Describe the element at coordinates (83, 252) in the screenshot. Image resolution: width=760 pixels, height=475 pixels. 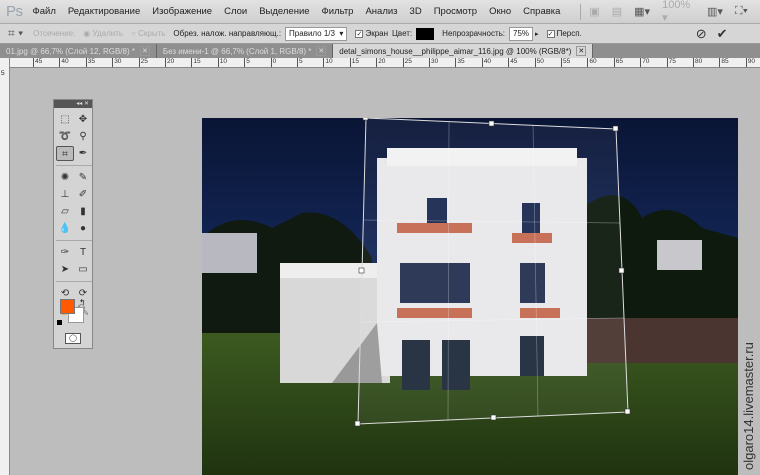
I see `type-tool-icon: T` at that location.